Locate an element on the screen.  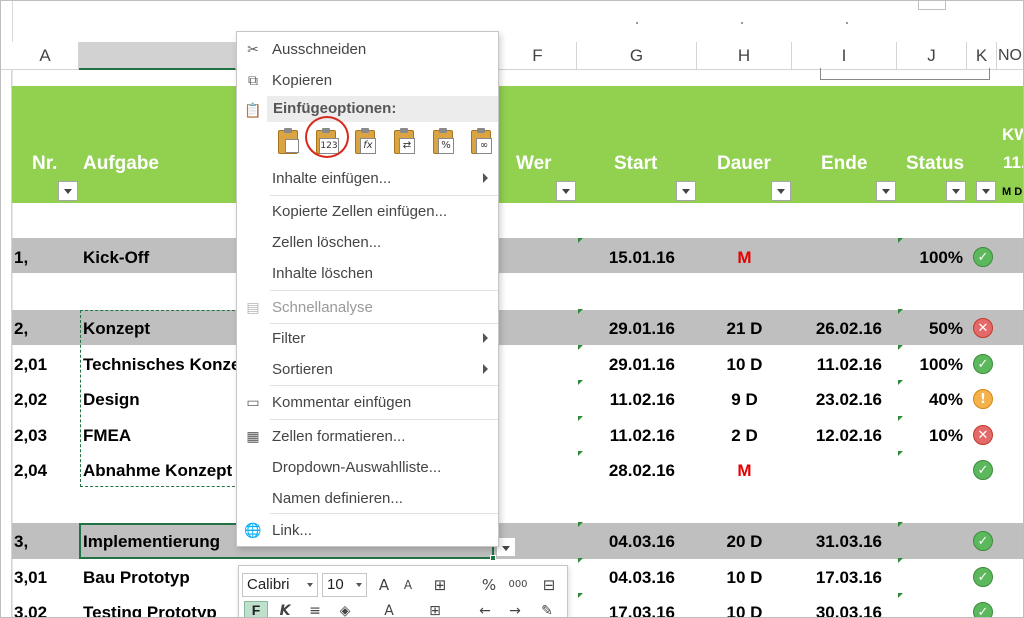
paste-link-icon: ∞ is located at coordinates (481, 142).